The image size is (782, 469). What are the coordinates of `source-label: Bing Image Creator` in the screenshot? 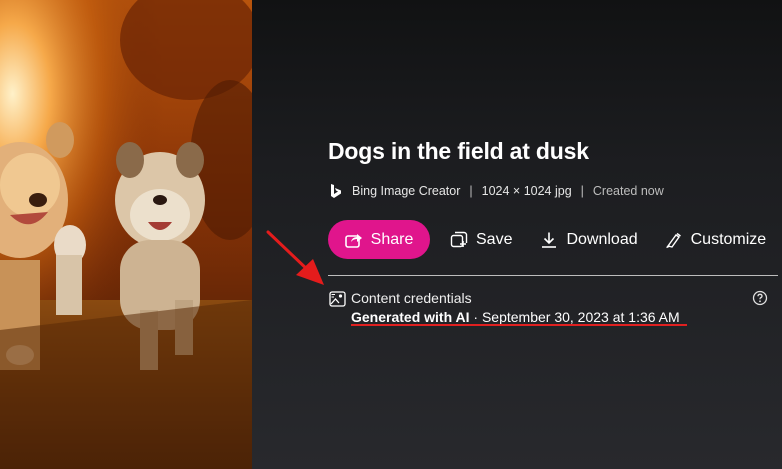 It's located at (406, 191).